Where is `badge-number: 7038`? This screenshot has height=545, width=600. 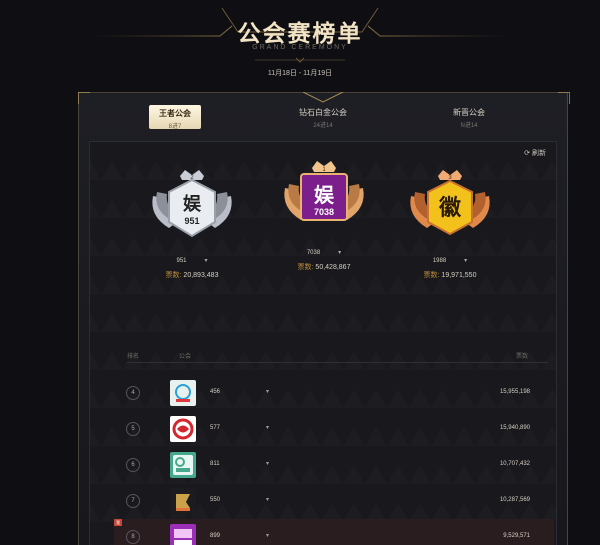 badge-number: 7038 is located at coordinates (324, 212).